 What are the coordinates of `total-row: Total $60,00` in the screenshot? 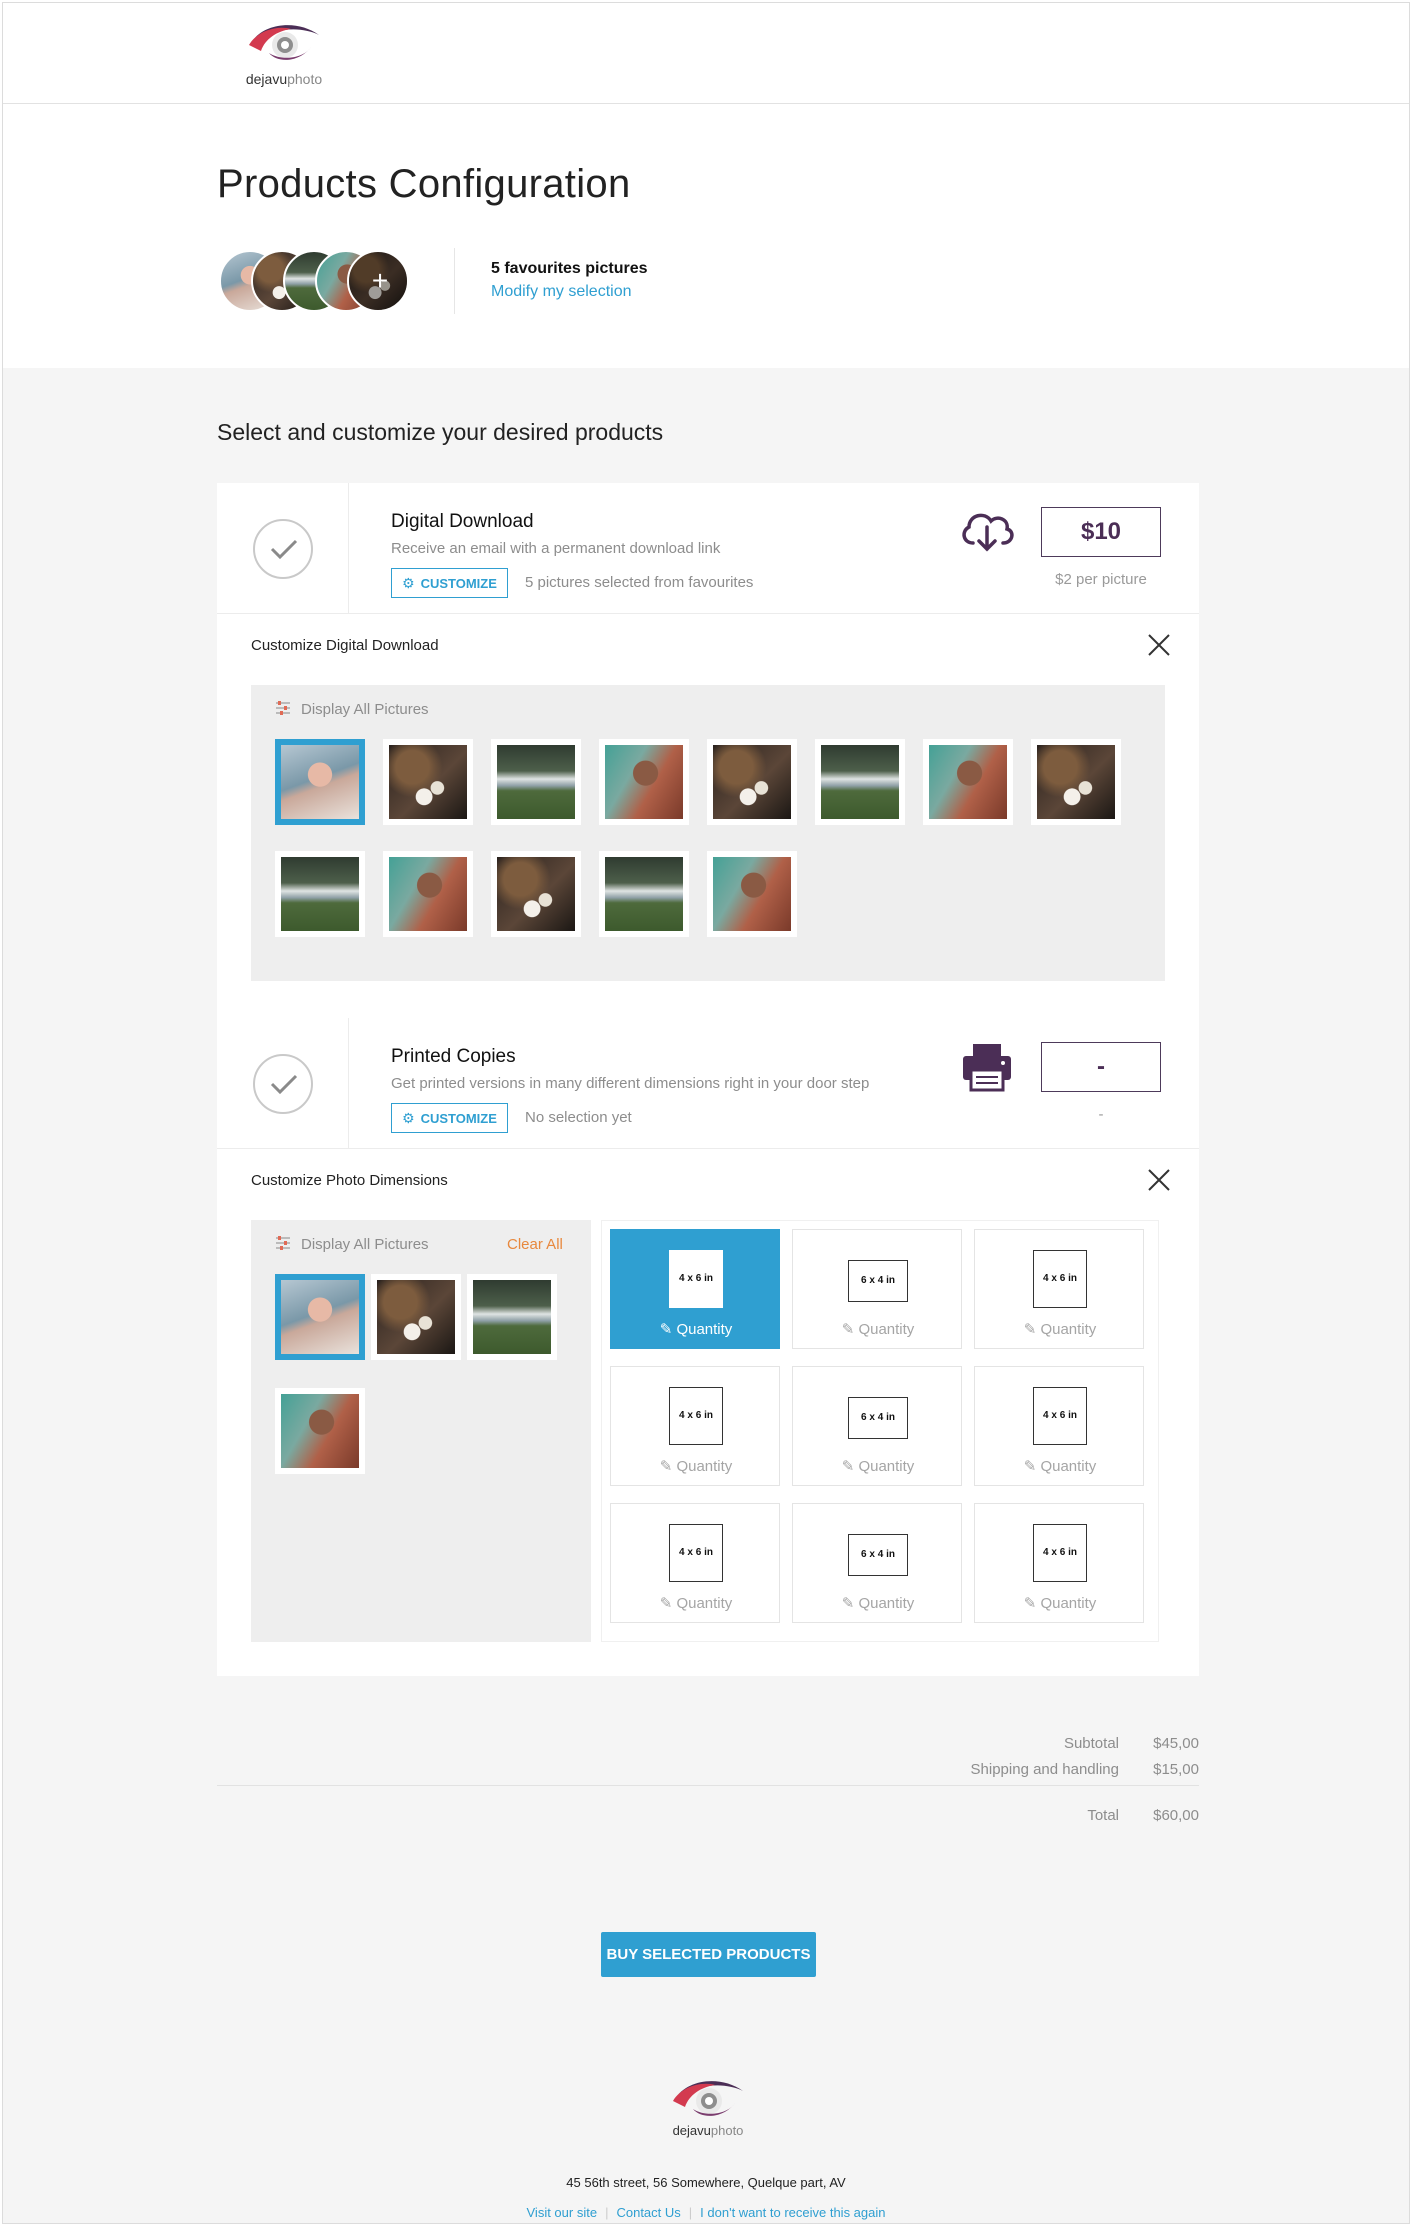 It's located at (708, 1817).